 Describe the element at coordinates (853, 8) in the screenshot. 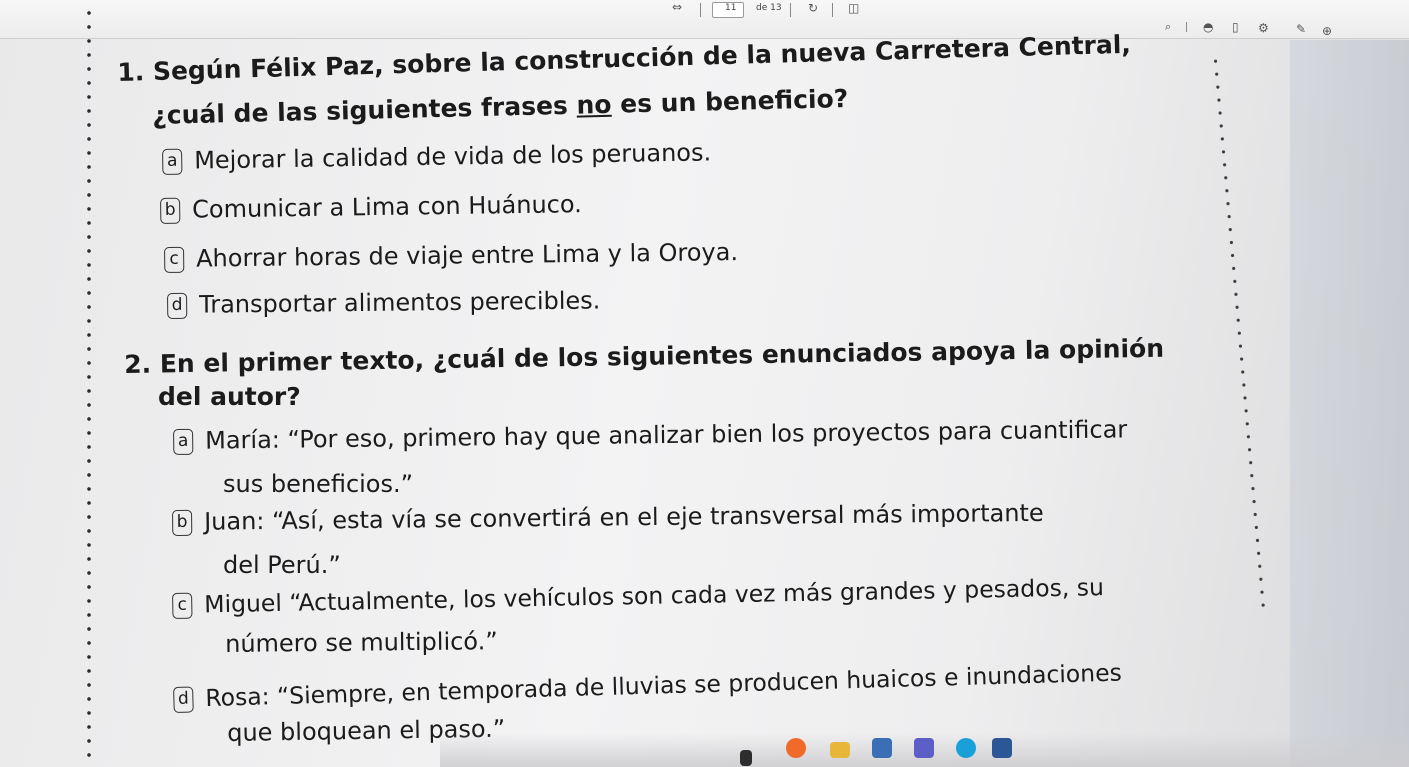

I see `two-page-icon: ◫` at that location.